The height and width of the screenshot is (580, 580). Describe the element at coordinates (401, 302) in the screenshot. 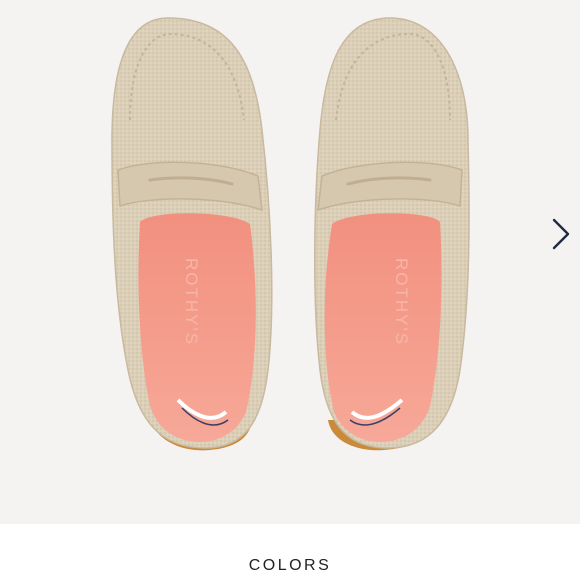

I see `right-brand-mark: ROTHY'S` at that location.